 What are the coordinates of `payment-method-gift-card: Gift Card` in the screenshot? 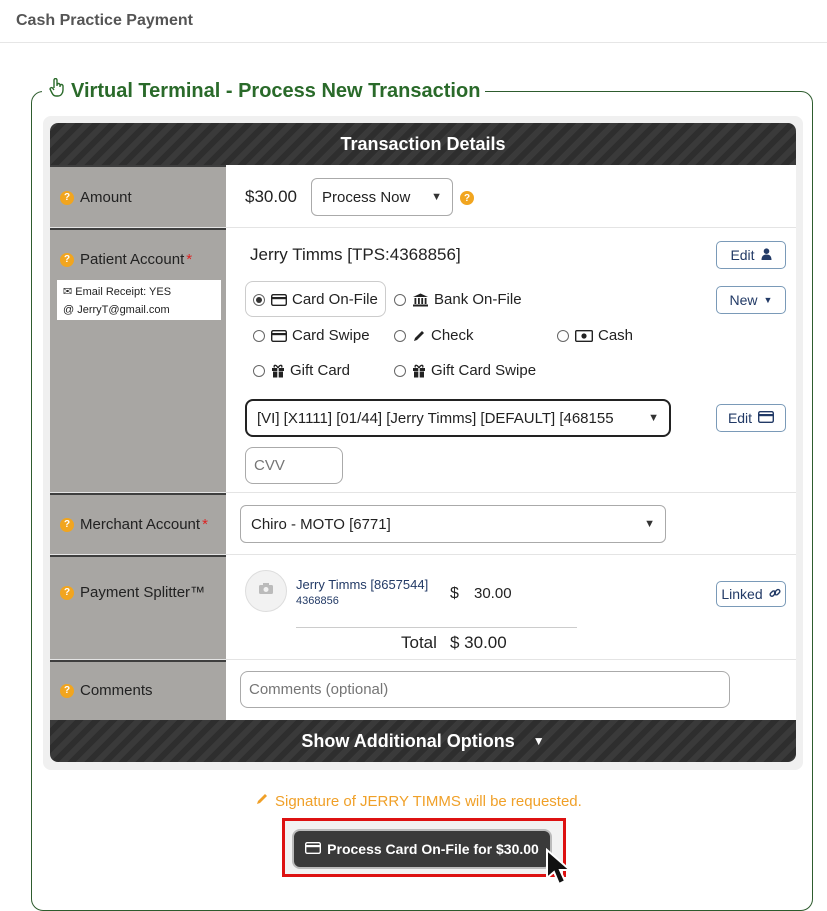 It's located at (301, 370).